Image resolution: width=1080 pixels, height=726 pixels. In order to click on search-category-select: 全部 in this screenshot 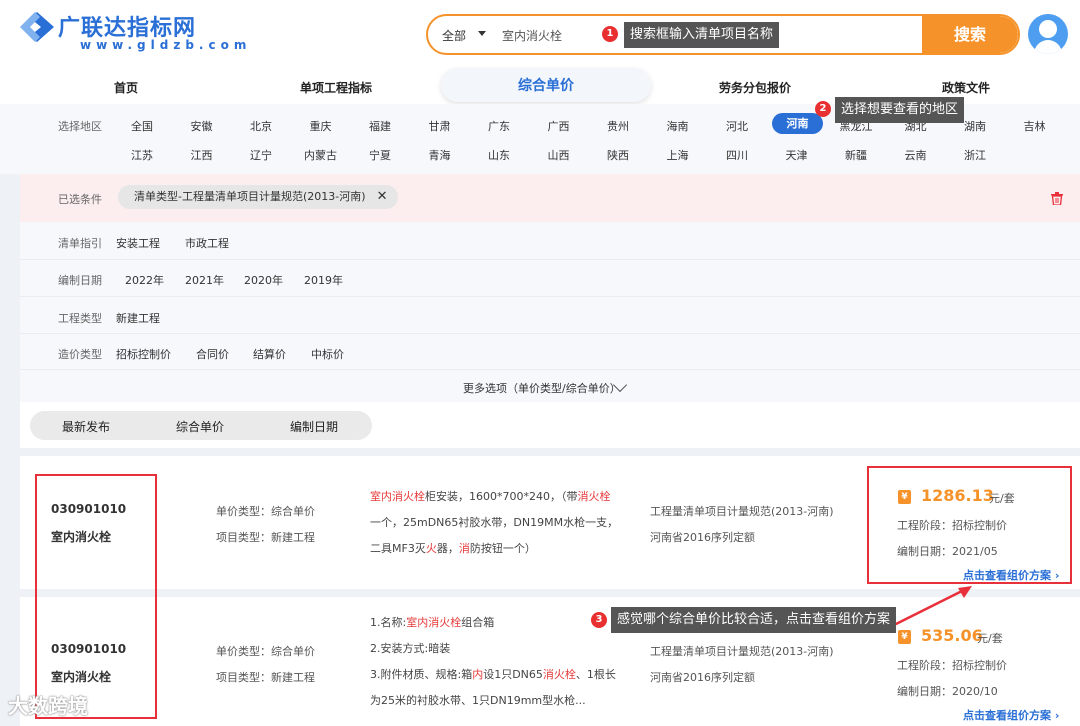, I will do `click(454, 35)`.